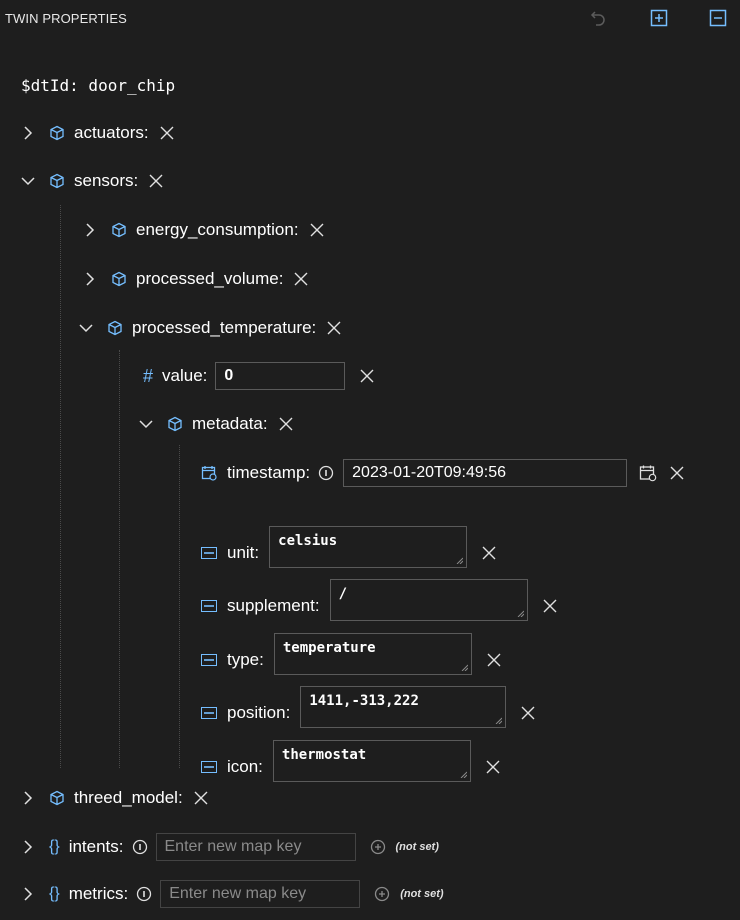 This screenshot has height=920, width=740. Describe the element at coordinates (185, 375) in the screenshot. I see `property-label: value:` at that location.